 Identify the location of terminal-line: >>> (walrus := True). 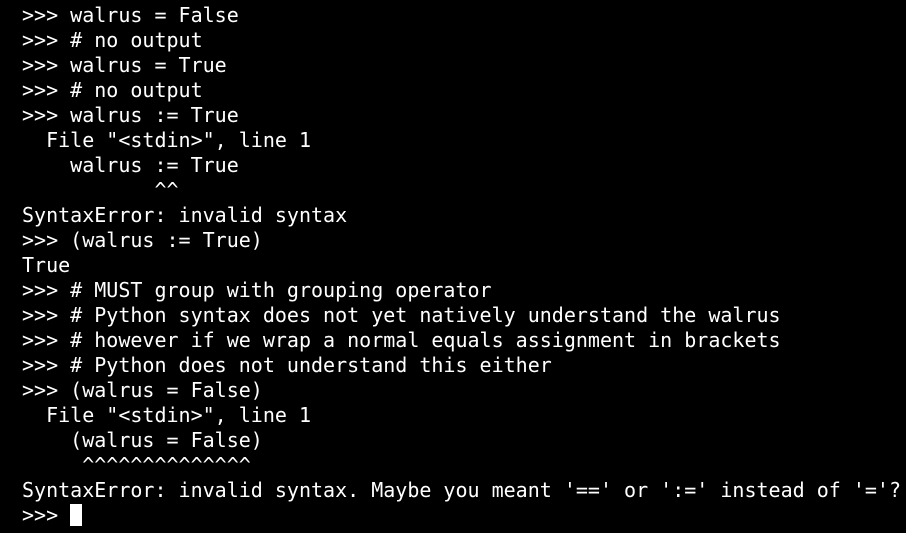
(142, 240).